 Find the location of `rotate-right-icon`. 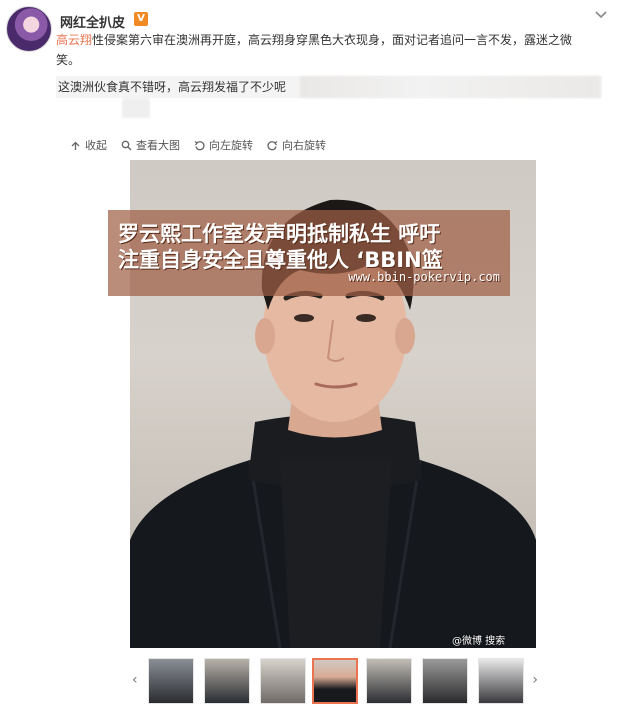

rotate-right-icon is located at coordinates (272, 145).